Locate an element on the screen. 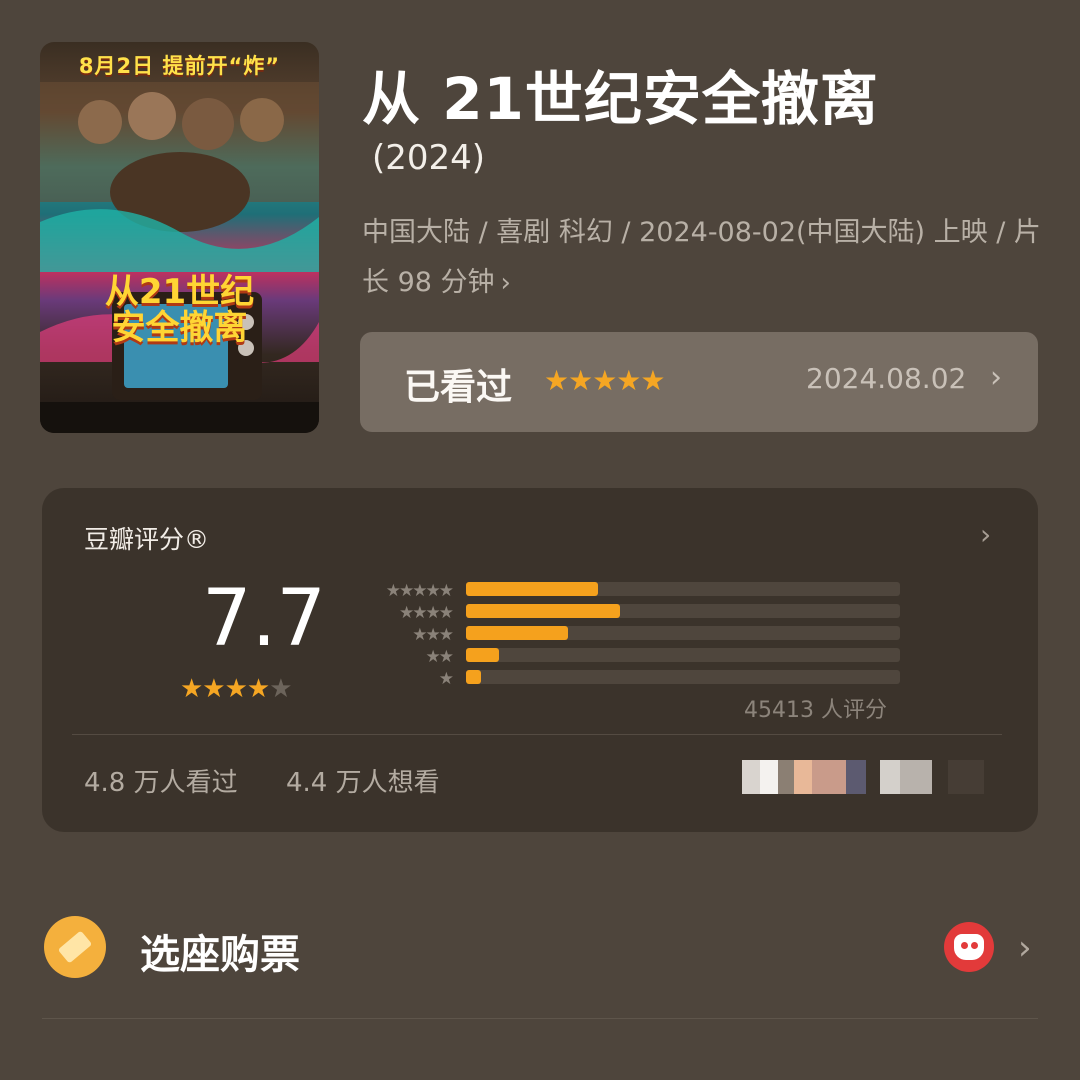 The image size is (1080, 1080). seen-count: 4.8 万人看过 is located at coordinates (161, 780).